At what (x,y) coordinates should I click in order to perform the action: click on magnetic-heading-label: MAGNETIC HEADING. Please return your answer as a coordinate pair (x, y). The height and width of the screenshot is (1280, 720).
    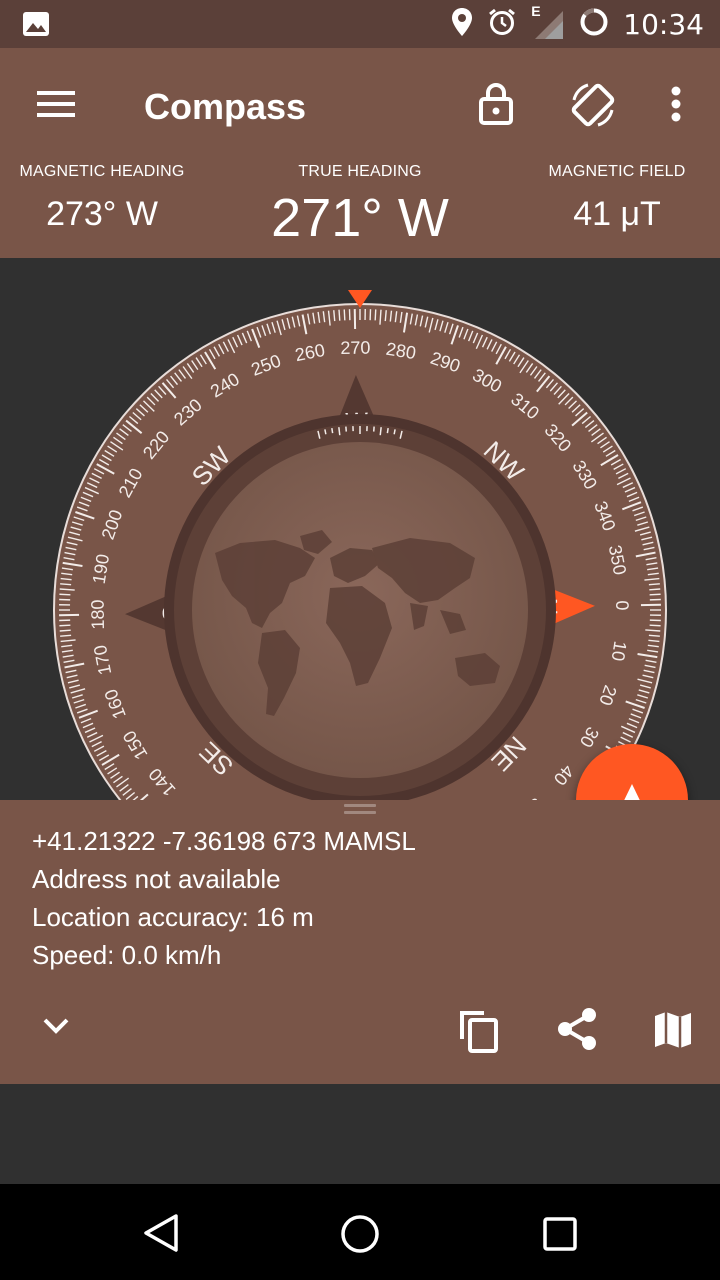
    Looking at the image, I should click on (102, 171).